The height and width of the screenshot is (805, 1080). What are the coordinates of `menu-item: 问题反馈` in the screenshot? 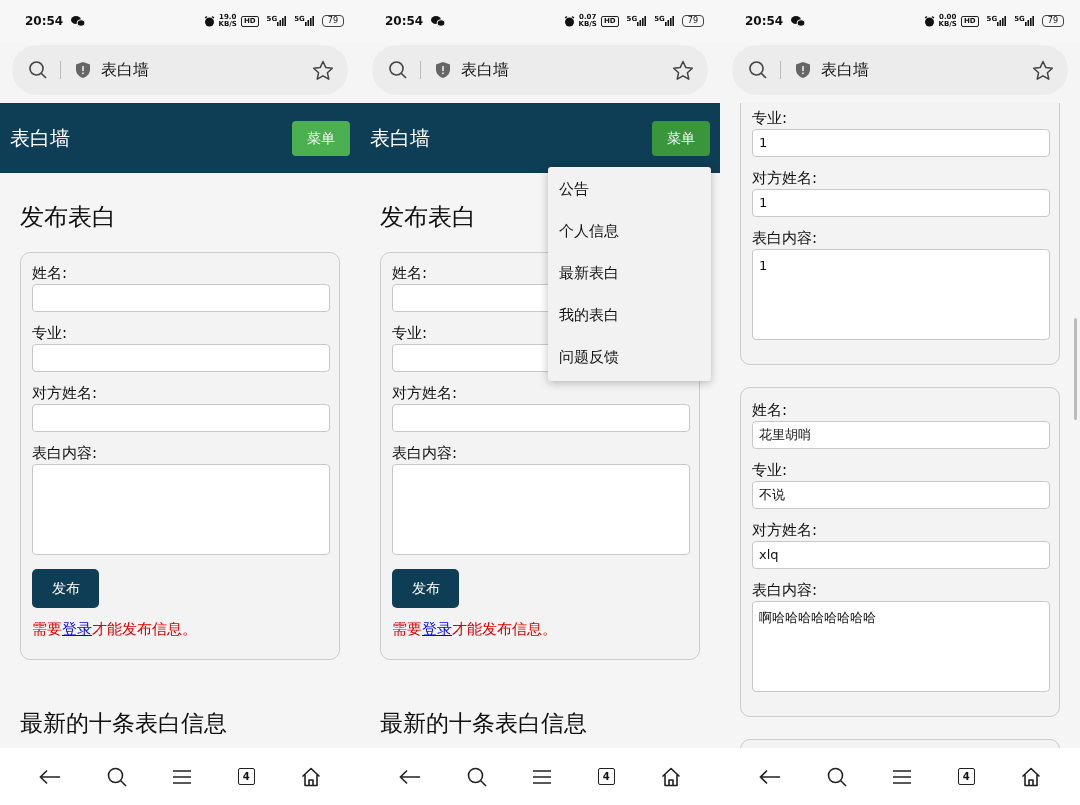 It's located at (589, 358).